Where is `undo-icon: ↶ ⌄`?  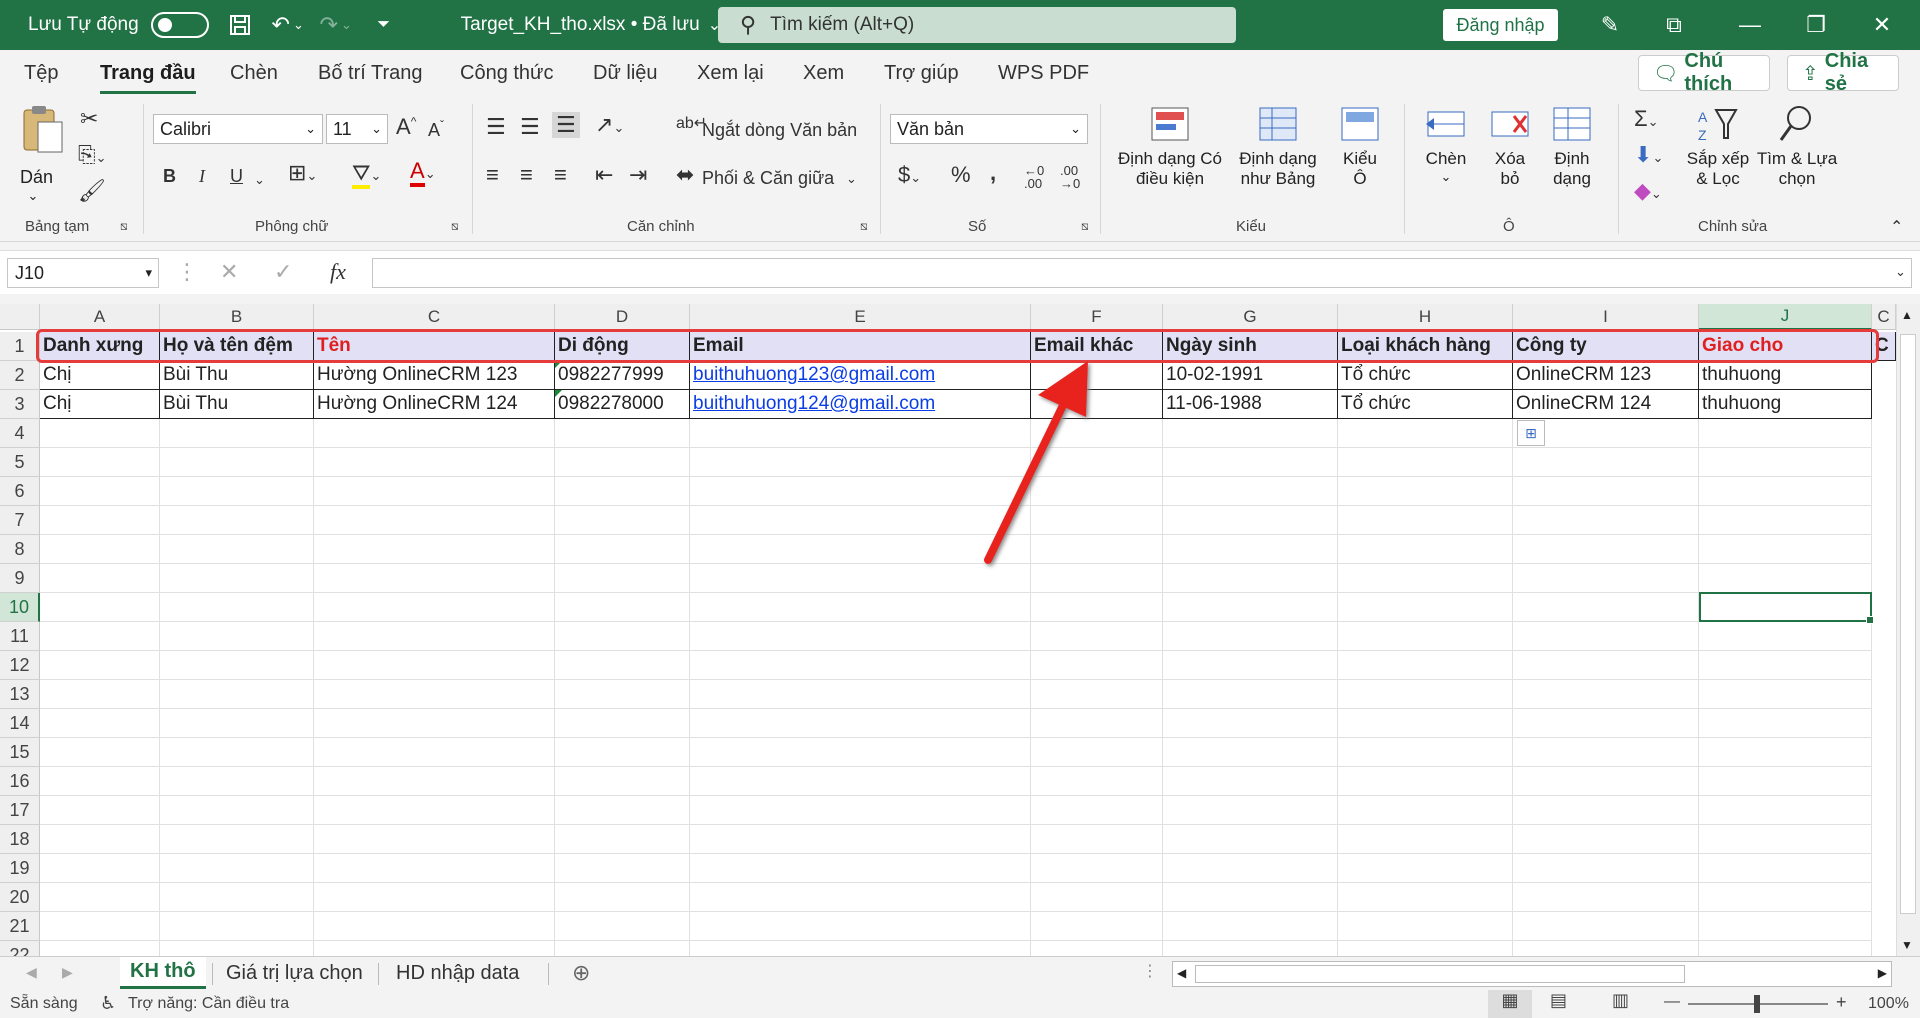 undo-icon: ↶ ⌄ is located at coordinates (288, 25).